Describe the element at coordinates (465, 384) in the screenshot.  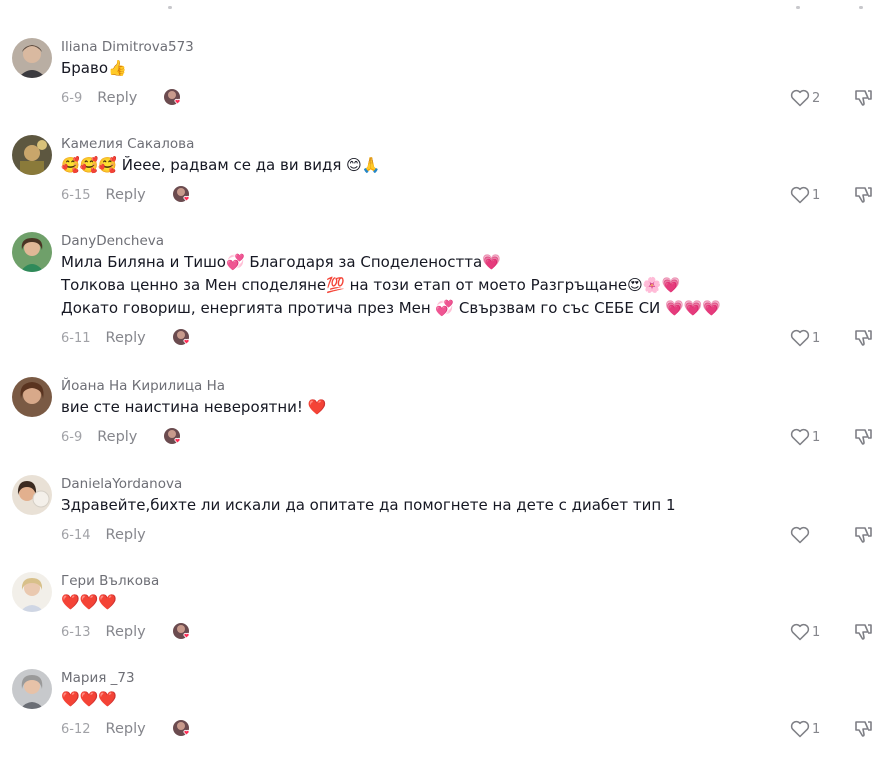
I see `comment-username: Йоана На Кирилица На` at that location.